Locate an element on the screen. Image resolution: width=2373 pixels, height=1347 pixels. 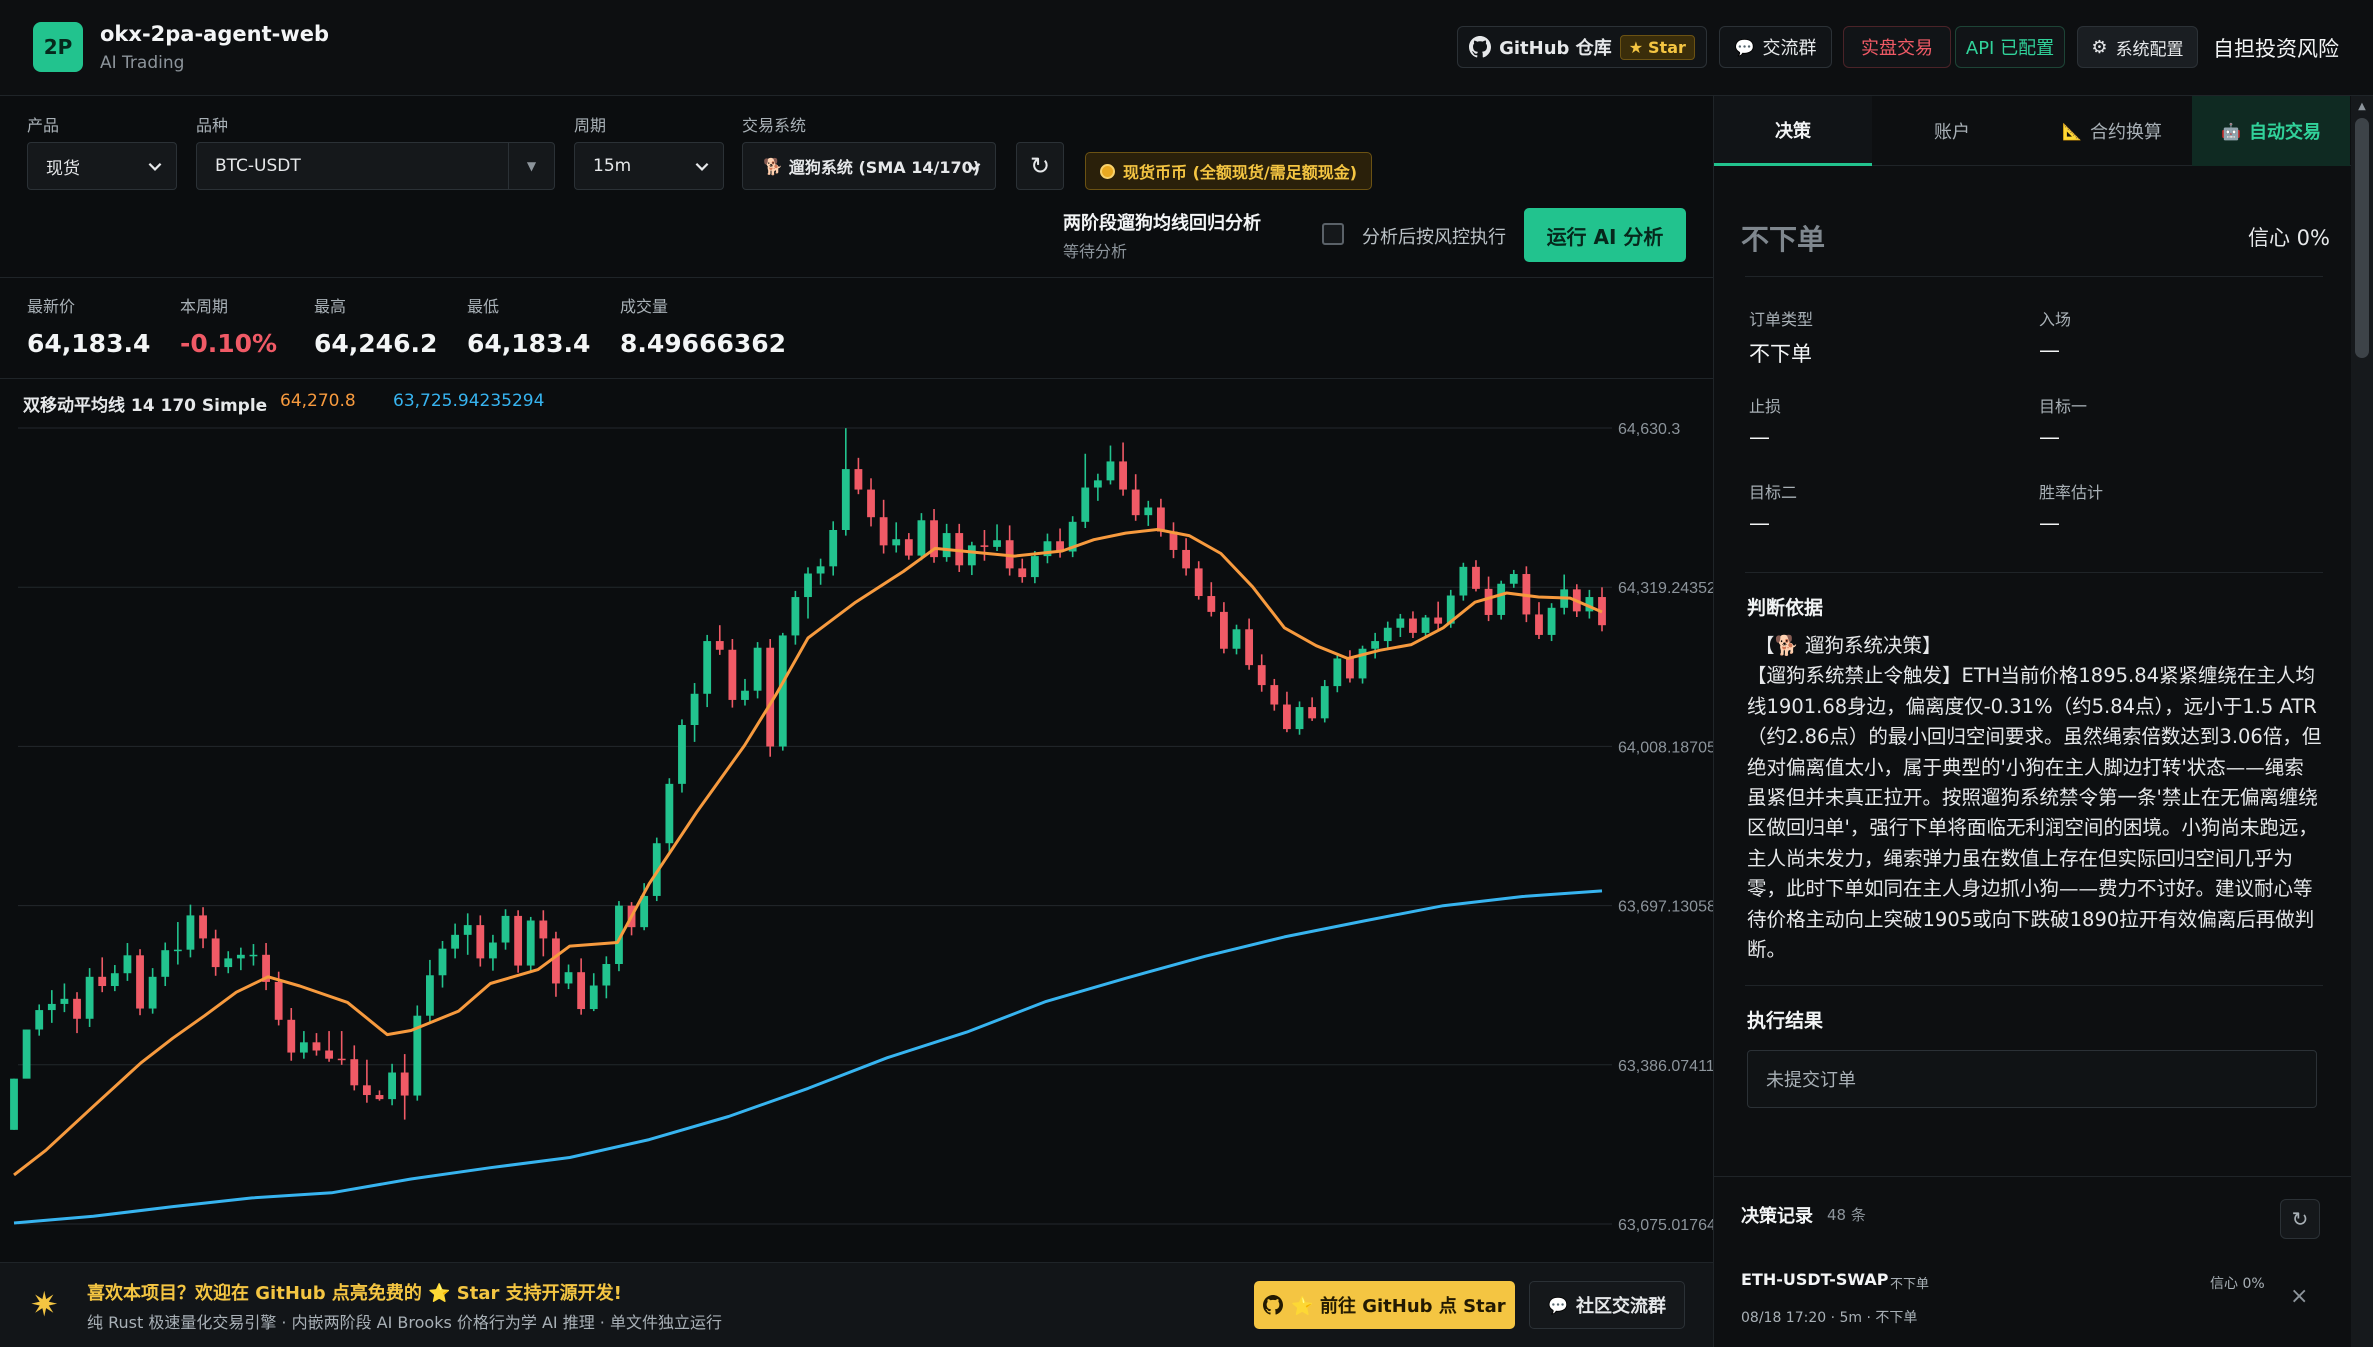
win-rate-label: 胜率估计 is located at coordinates (2071, 492).